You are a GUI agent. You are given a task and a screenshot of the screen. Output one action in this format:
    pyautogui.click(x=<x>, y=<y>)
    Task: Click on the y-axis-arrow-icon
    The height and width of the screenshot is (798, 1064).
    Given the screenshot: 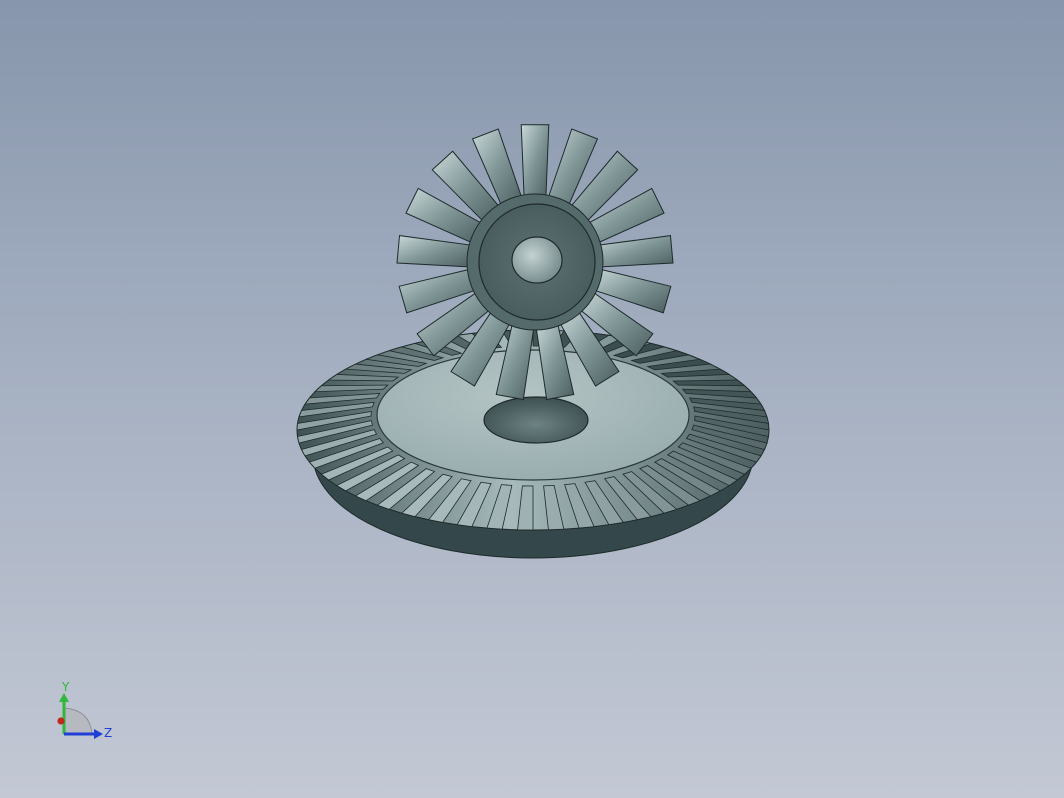 What is the action you would take?
    pyautogui.click(x=64, y=697)
    